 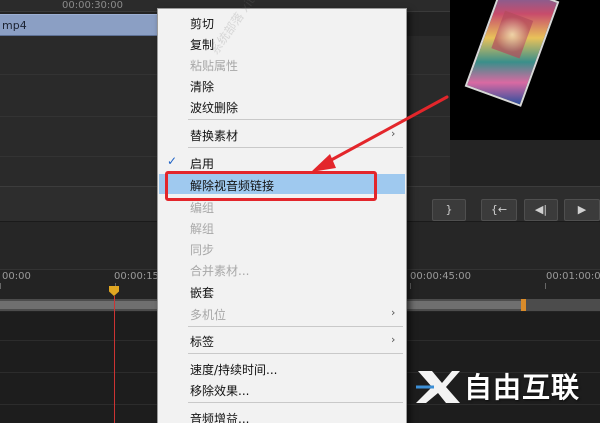 I want to click on logo-text: 自由互联, so click(x=522, y=387).